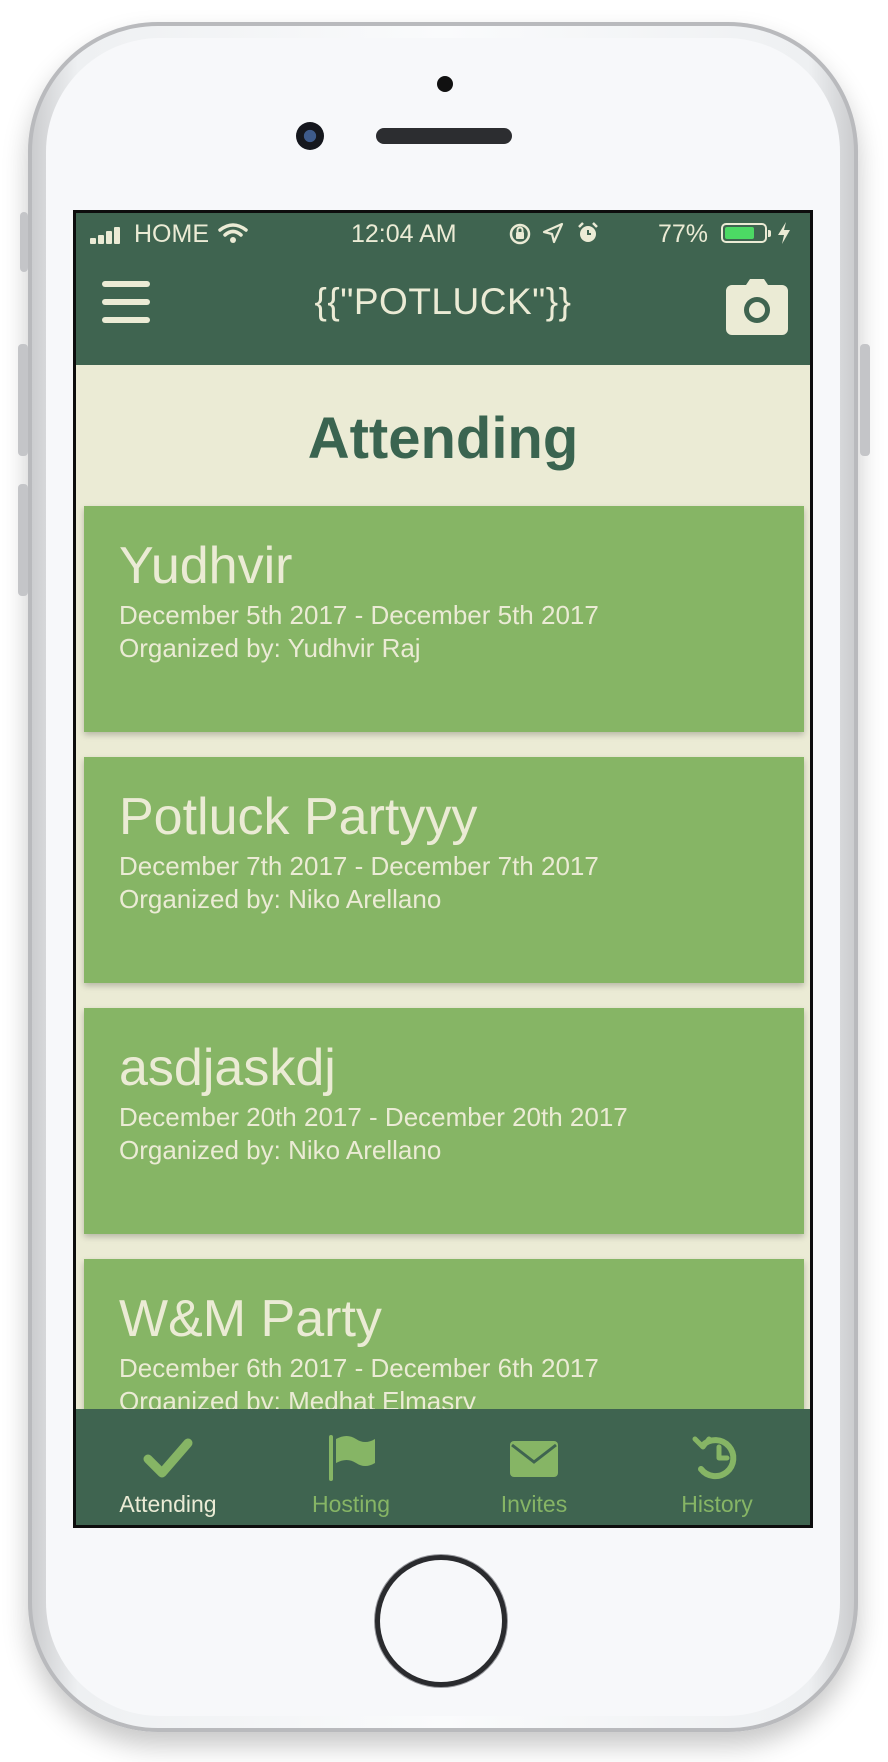 The width and height of the screenshot is (888, 1762). I want to click on tab-label: Attending, so click(168, 1504).